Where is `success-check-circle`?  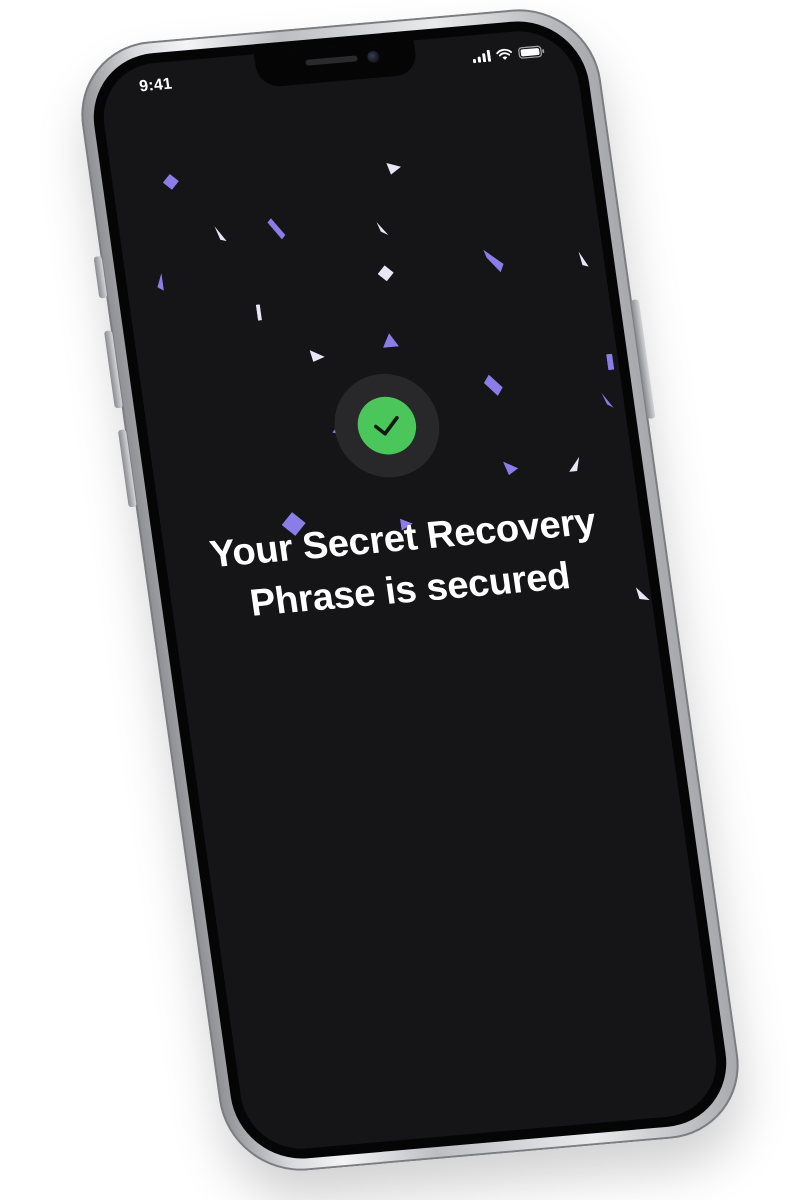 success-check-circle is located at coordinates (386, 425).